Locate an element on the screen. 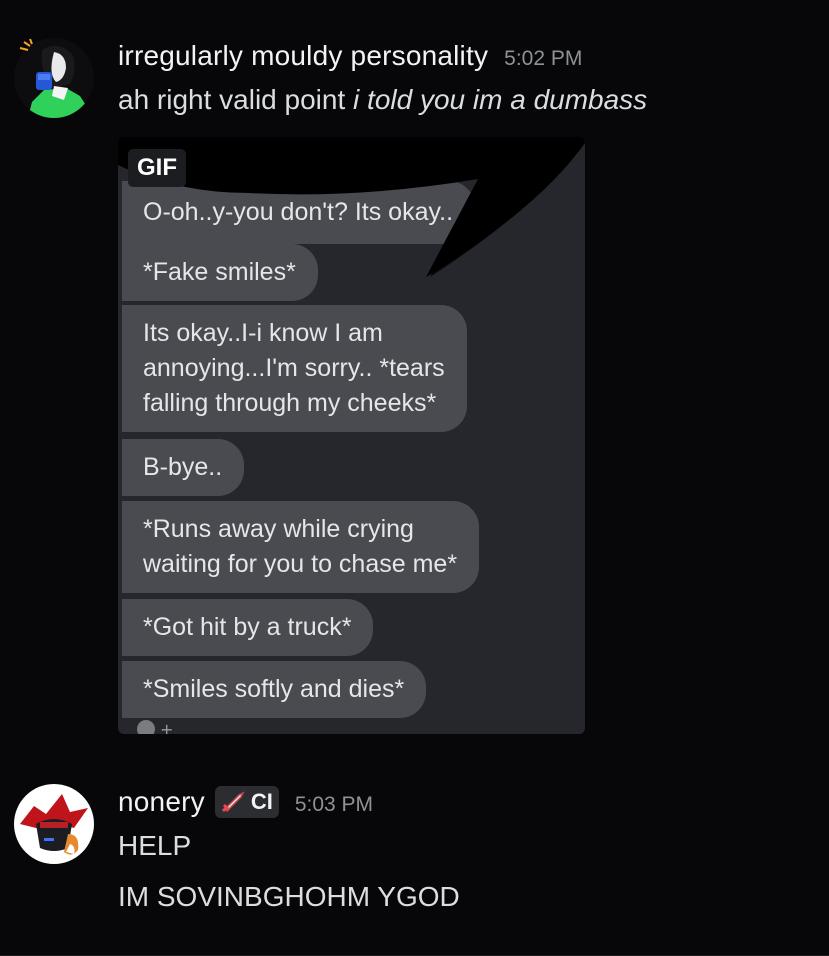 The width and height of the screenshot is (829, 956). username: nonery is located at coordinates (161, 802).